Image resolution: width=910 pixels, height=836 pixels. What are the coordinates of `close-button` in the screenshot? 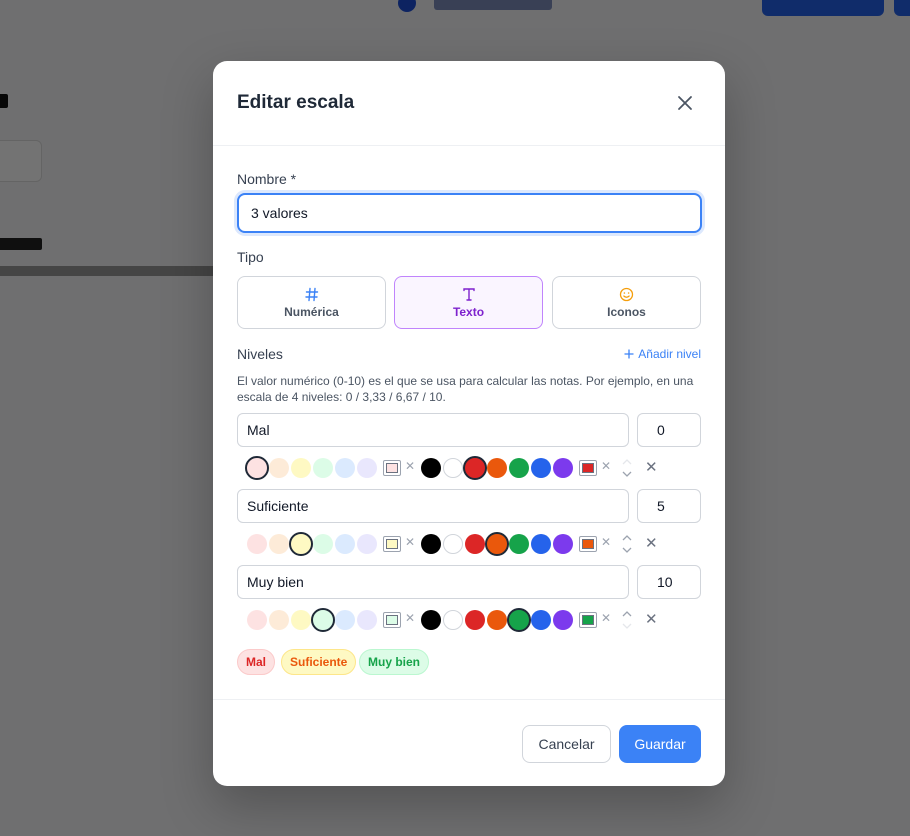 It's located at (685, 103).